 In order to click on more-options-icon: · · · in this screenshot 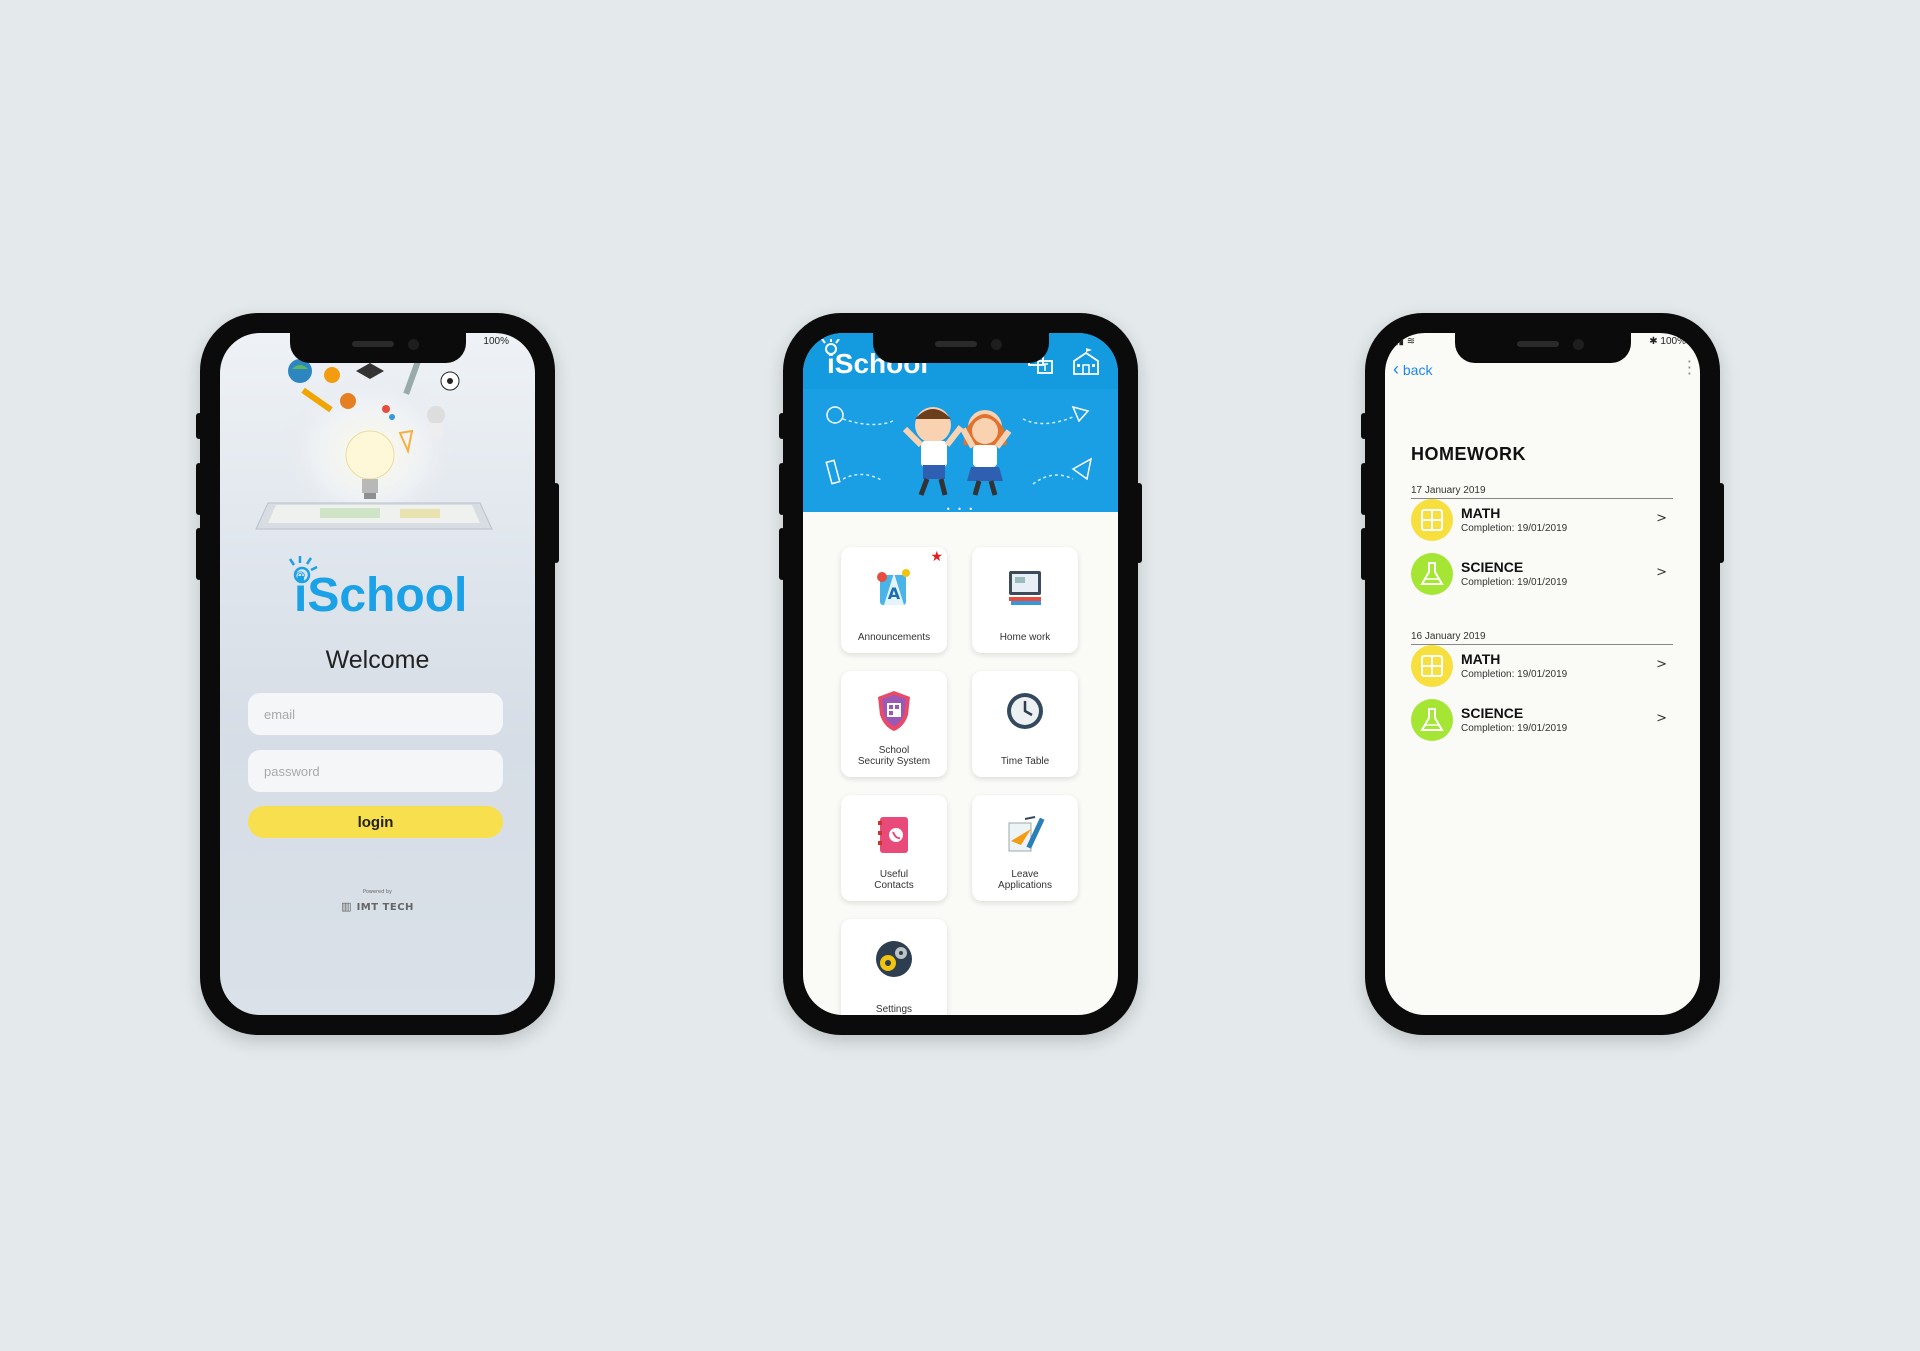, I will do `click(1689, 368)`.